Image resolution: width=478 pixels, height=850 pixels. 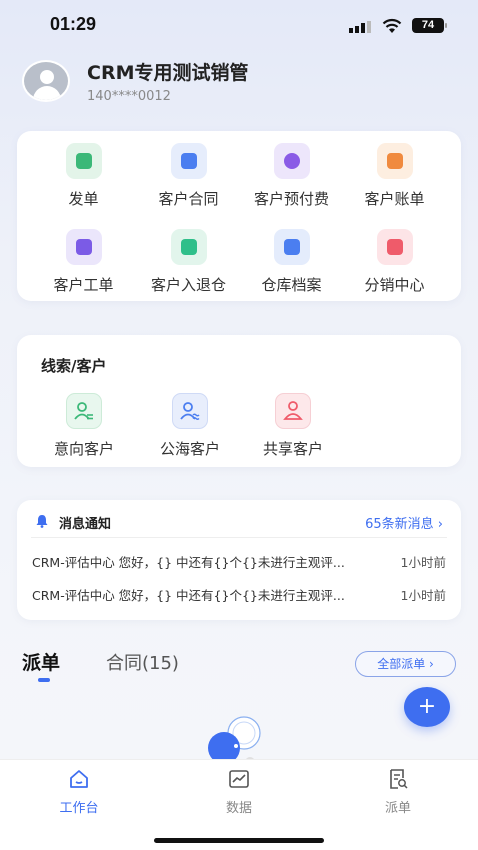 What do you see at coordinates (73, 24) in the screenshot?
I see `status-time: 01:29` at bounding box center [73, 24].